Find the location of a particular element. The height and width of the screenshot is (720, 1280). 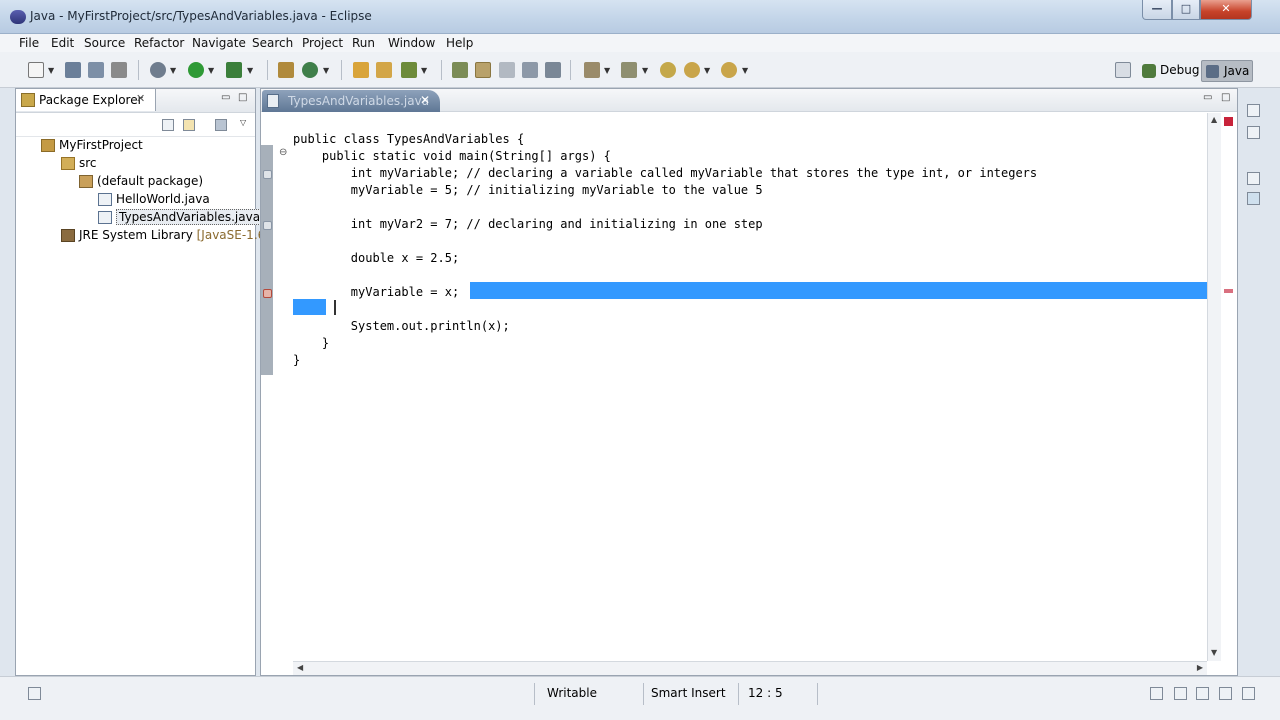

error-marker-icon is located at coordinates (267, 293).